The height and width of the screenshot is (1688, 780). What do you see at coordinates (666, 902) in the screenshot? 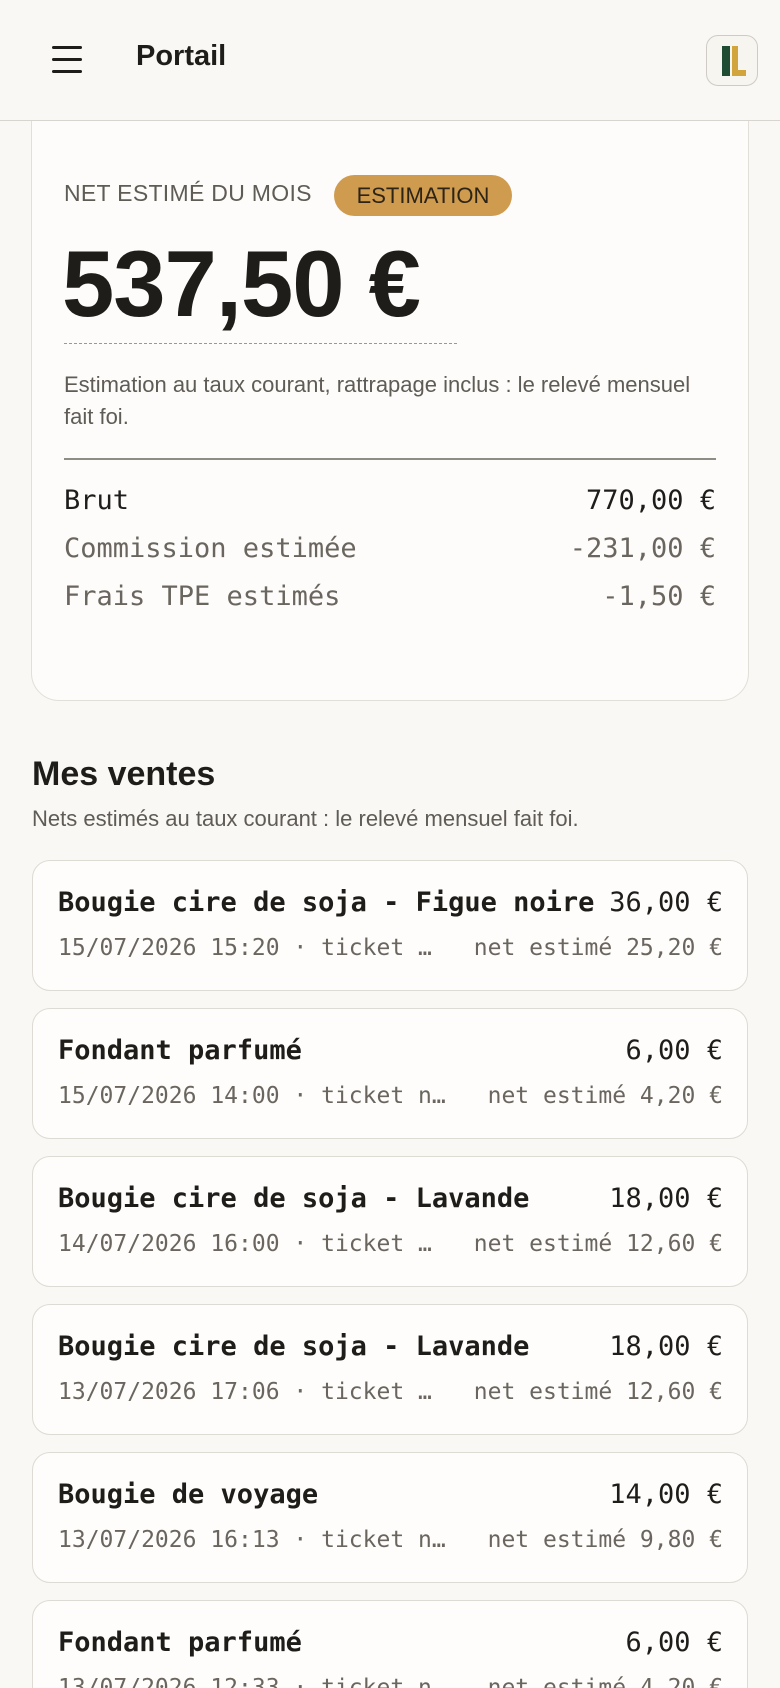
I see `sale-amount: 36,00 €` at bounding box center [666, 902].